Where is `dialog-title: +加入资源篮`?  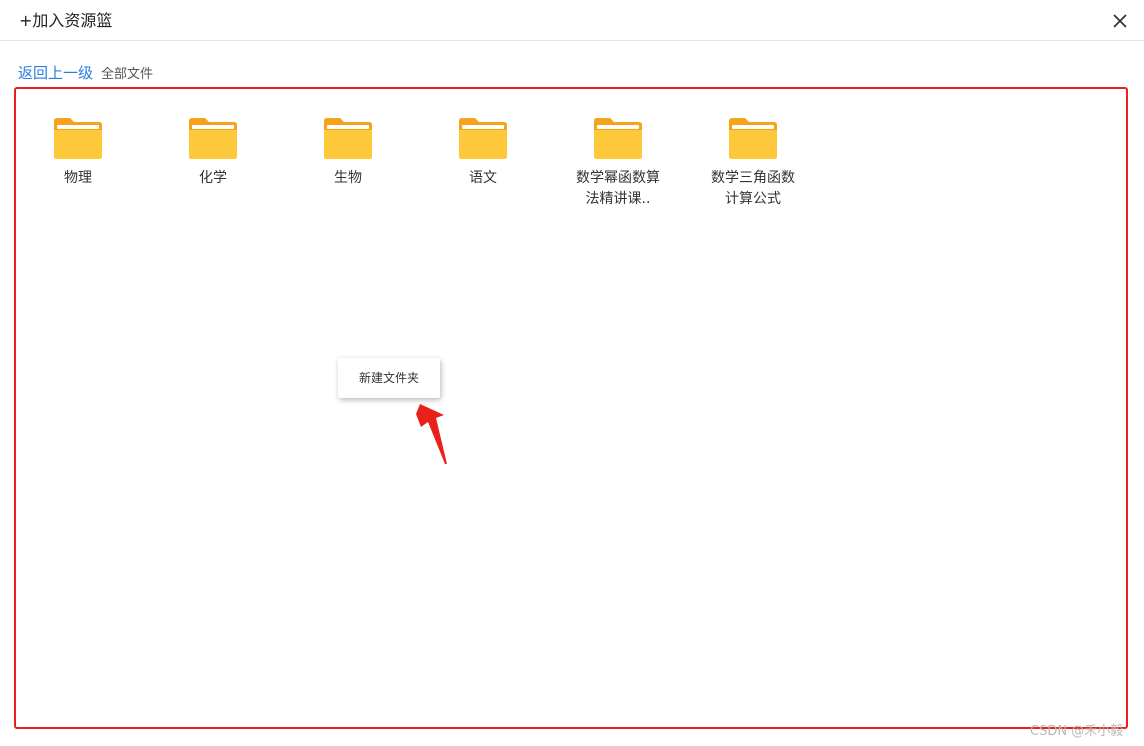 dialog-title: +加入资源篮 is located at coordinates (66, 20).